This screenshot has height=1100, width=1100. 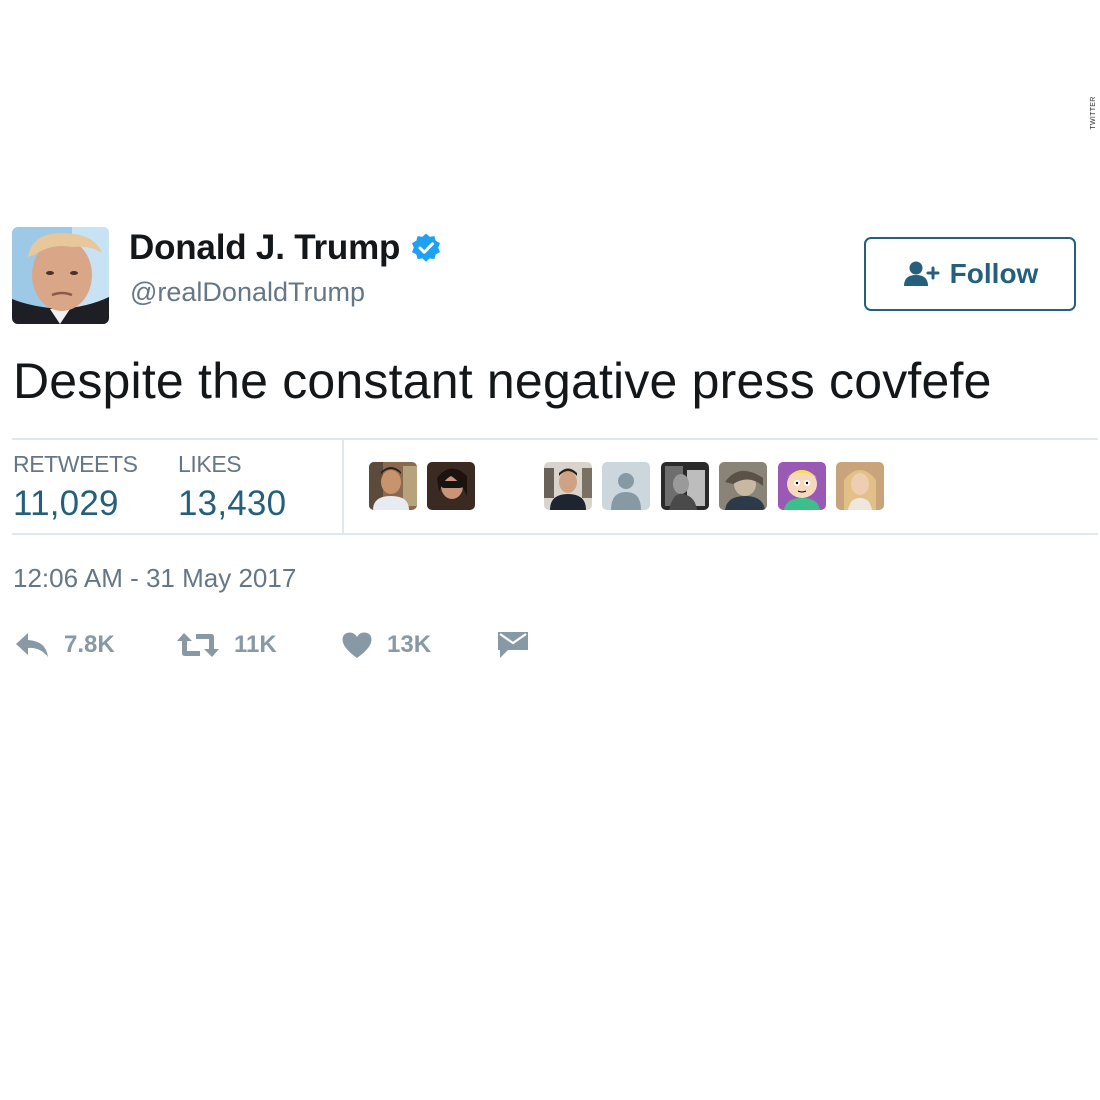 I want to click on verified-badge-icon, so click(x=426, y=248).